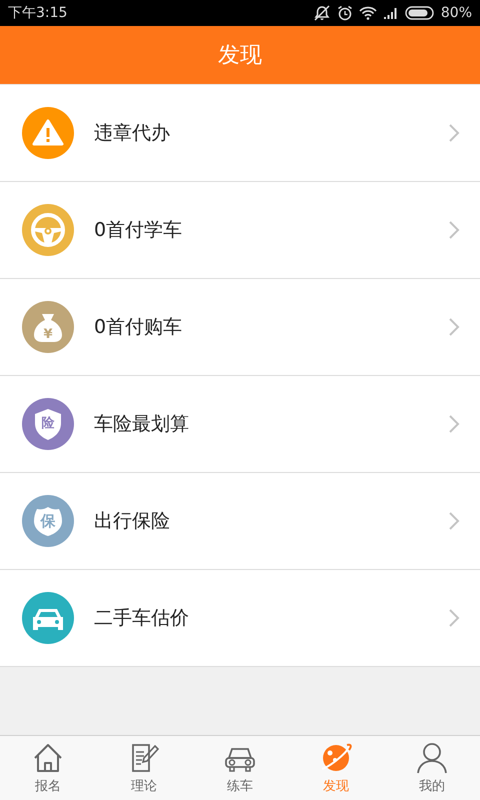 The height and width of the screenshot is (800, 480). I want to click on shield-icon: 险, so click(48, 424).